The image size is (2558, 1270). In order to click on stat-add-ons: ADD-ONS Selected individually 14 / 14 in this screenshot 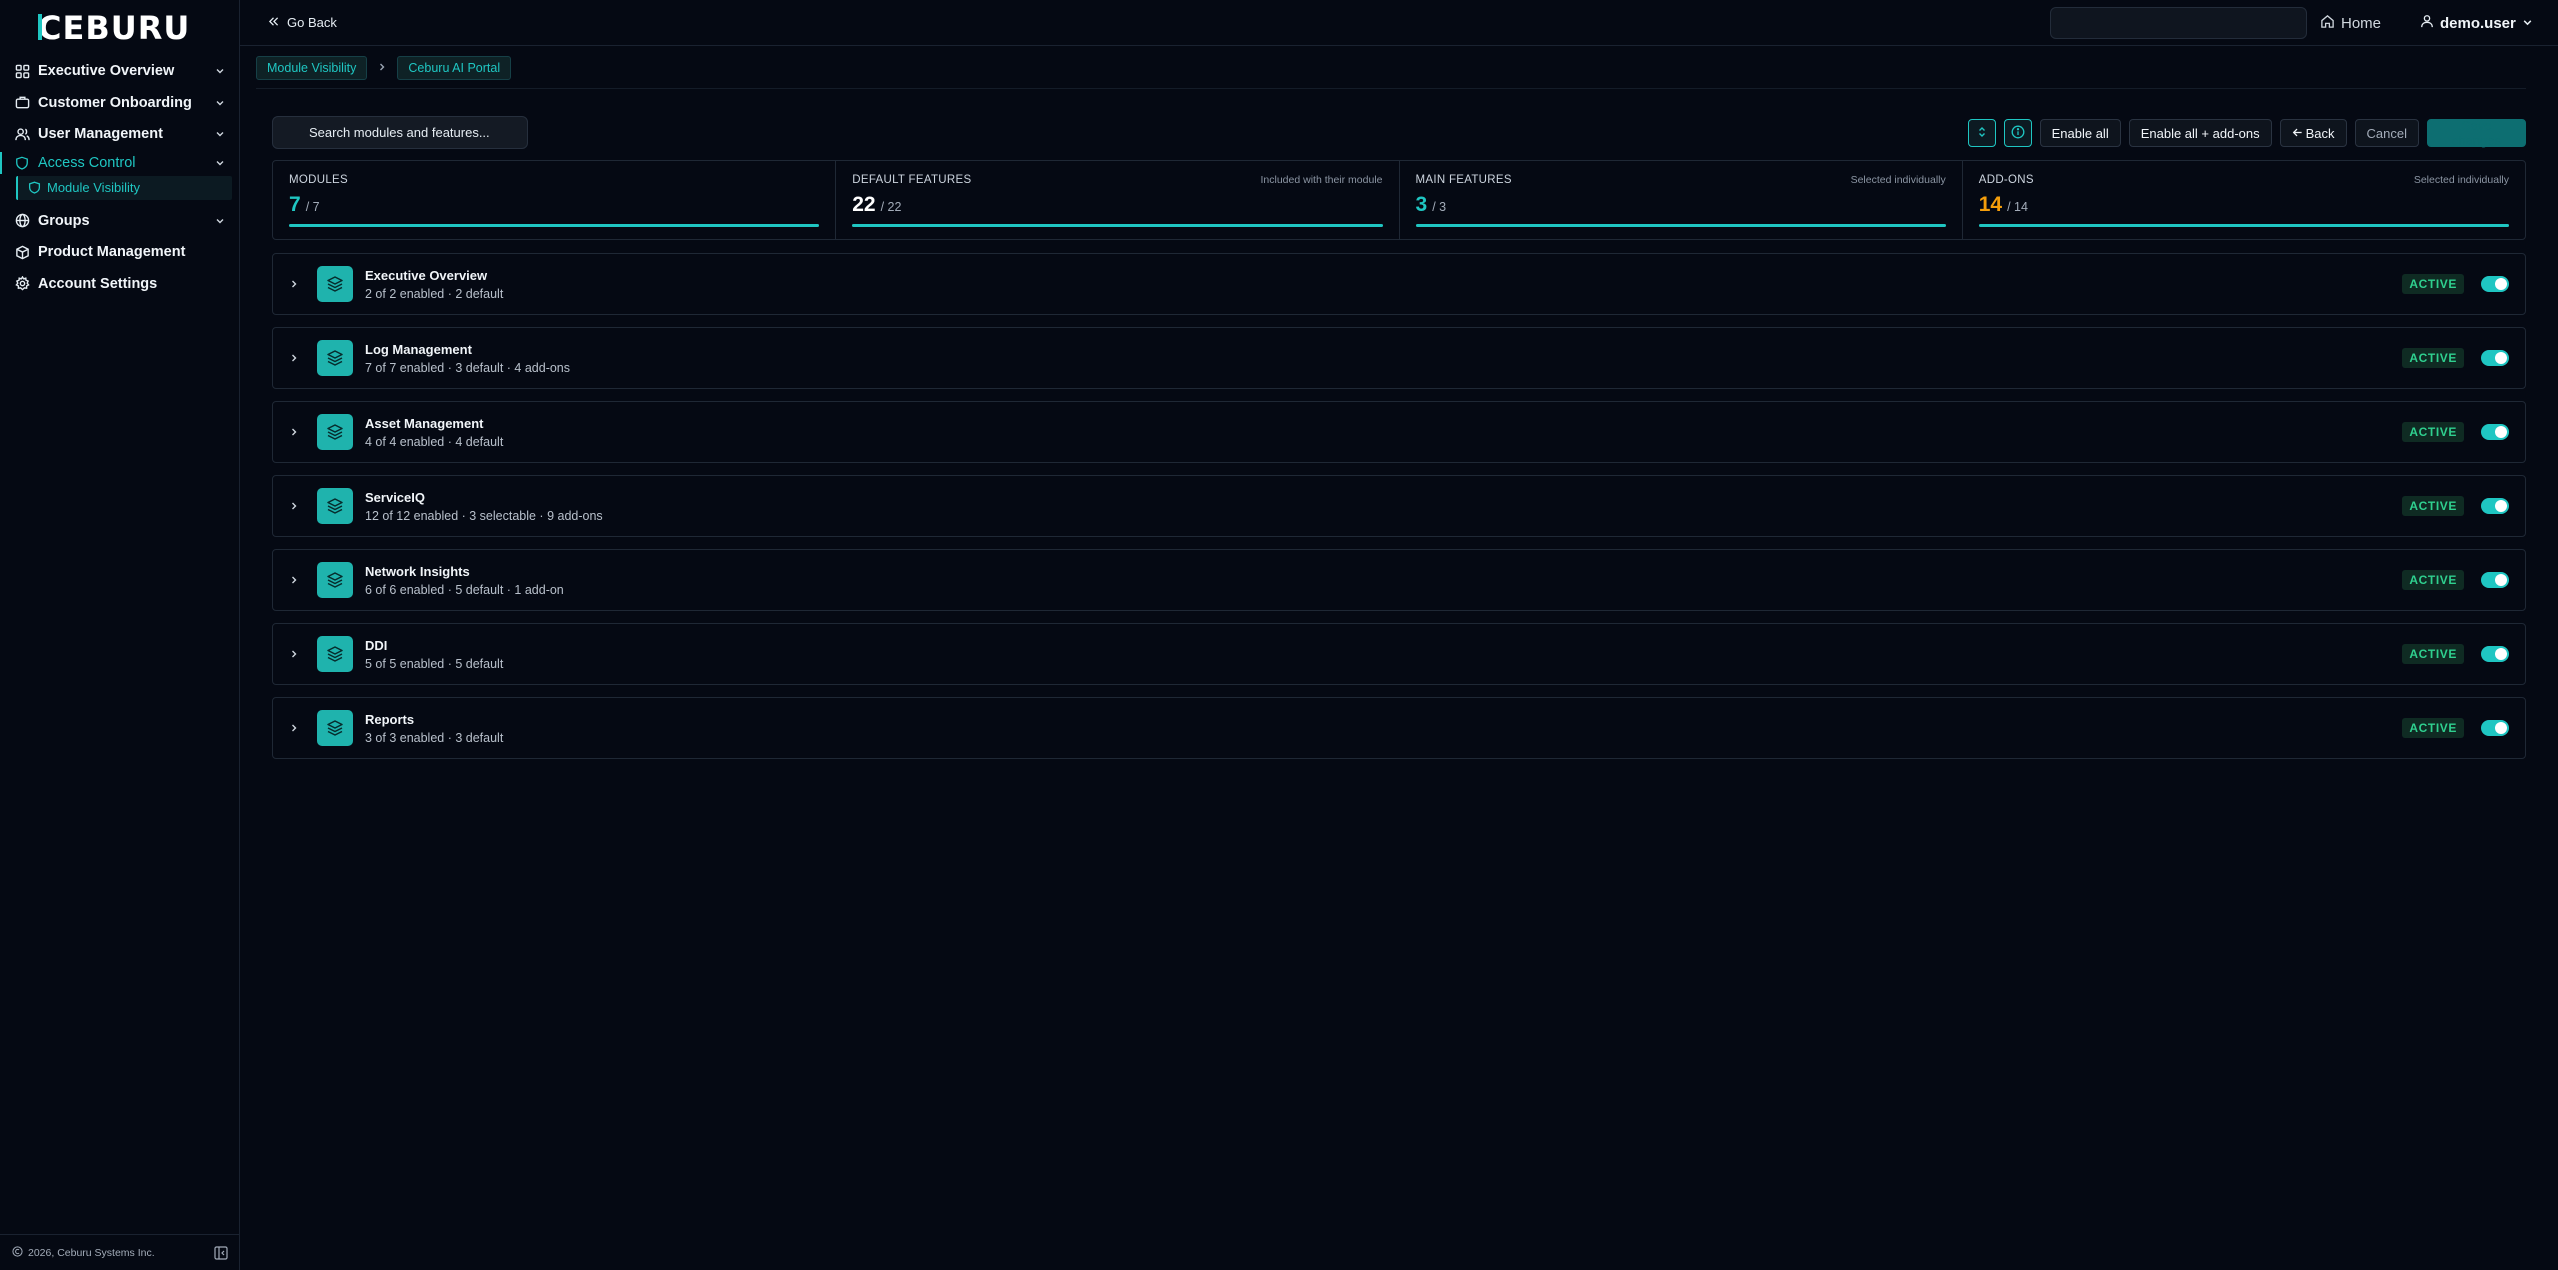, I will do `click(2244, 200)`.